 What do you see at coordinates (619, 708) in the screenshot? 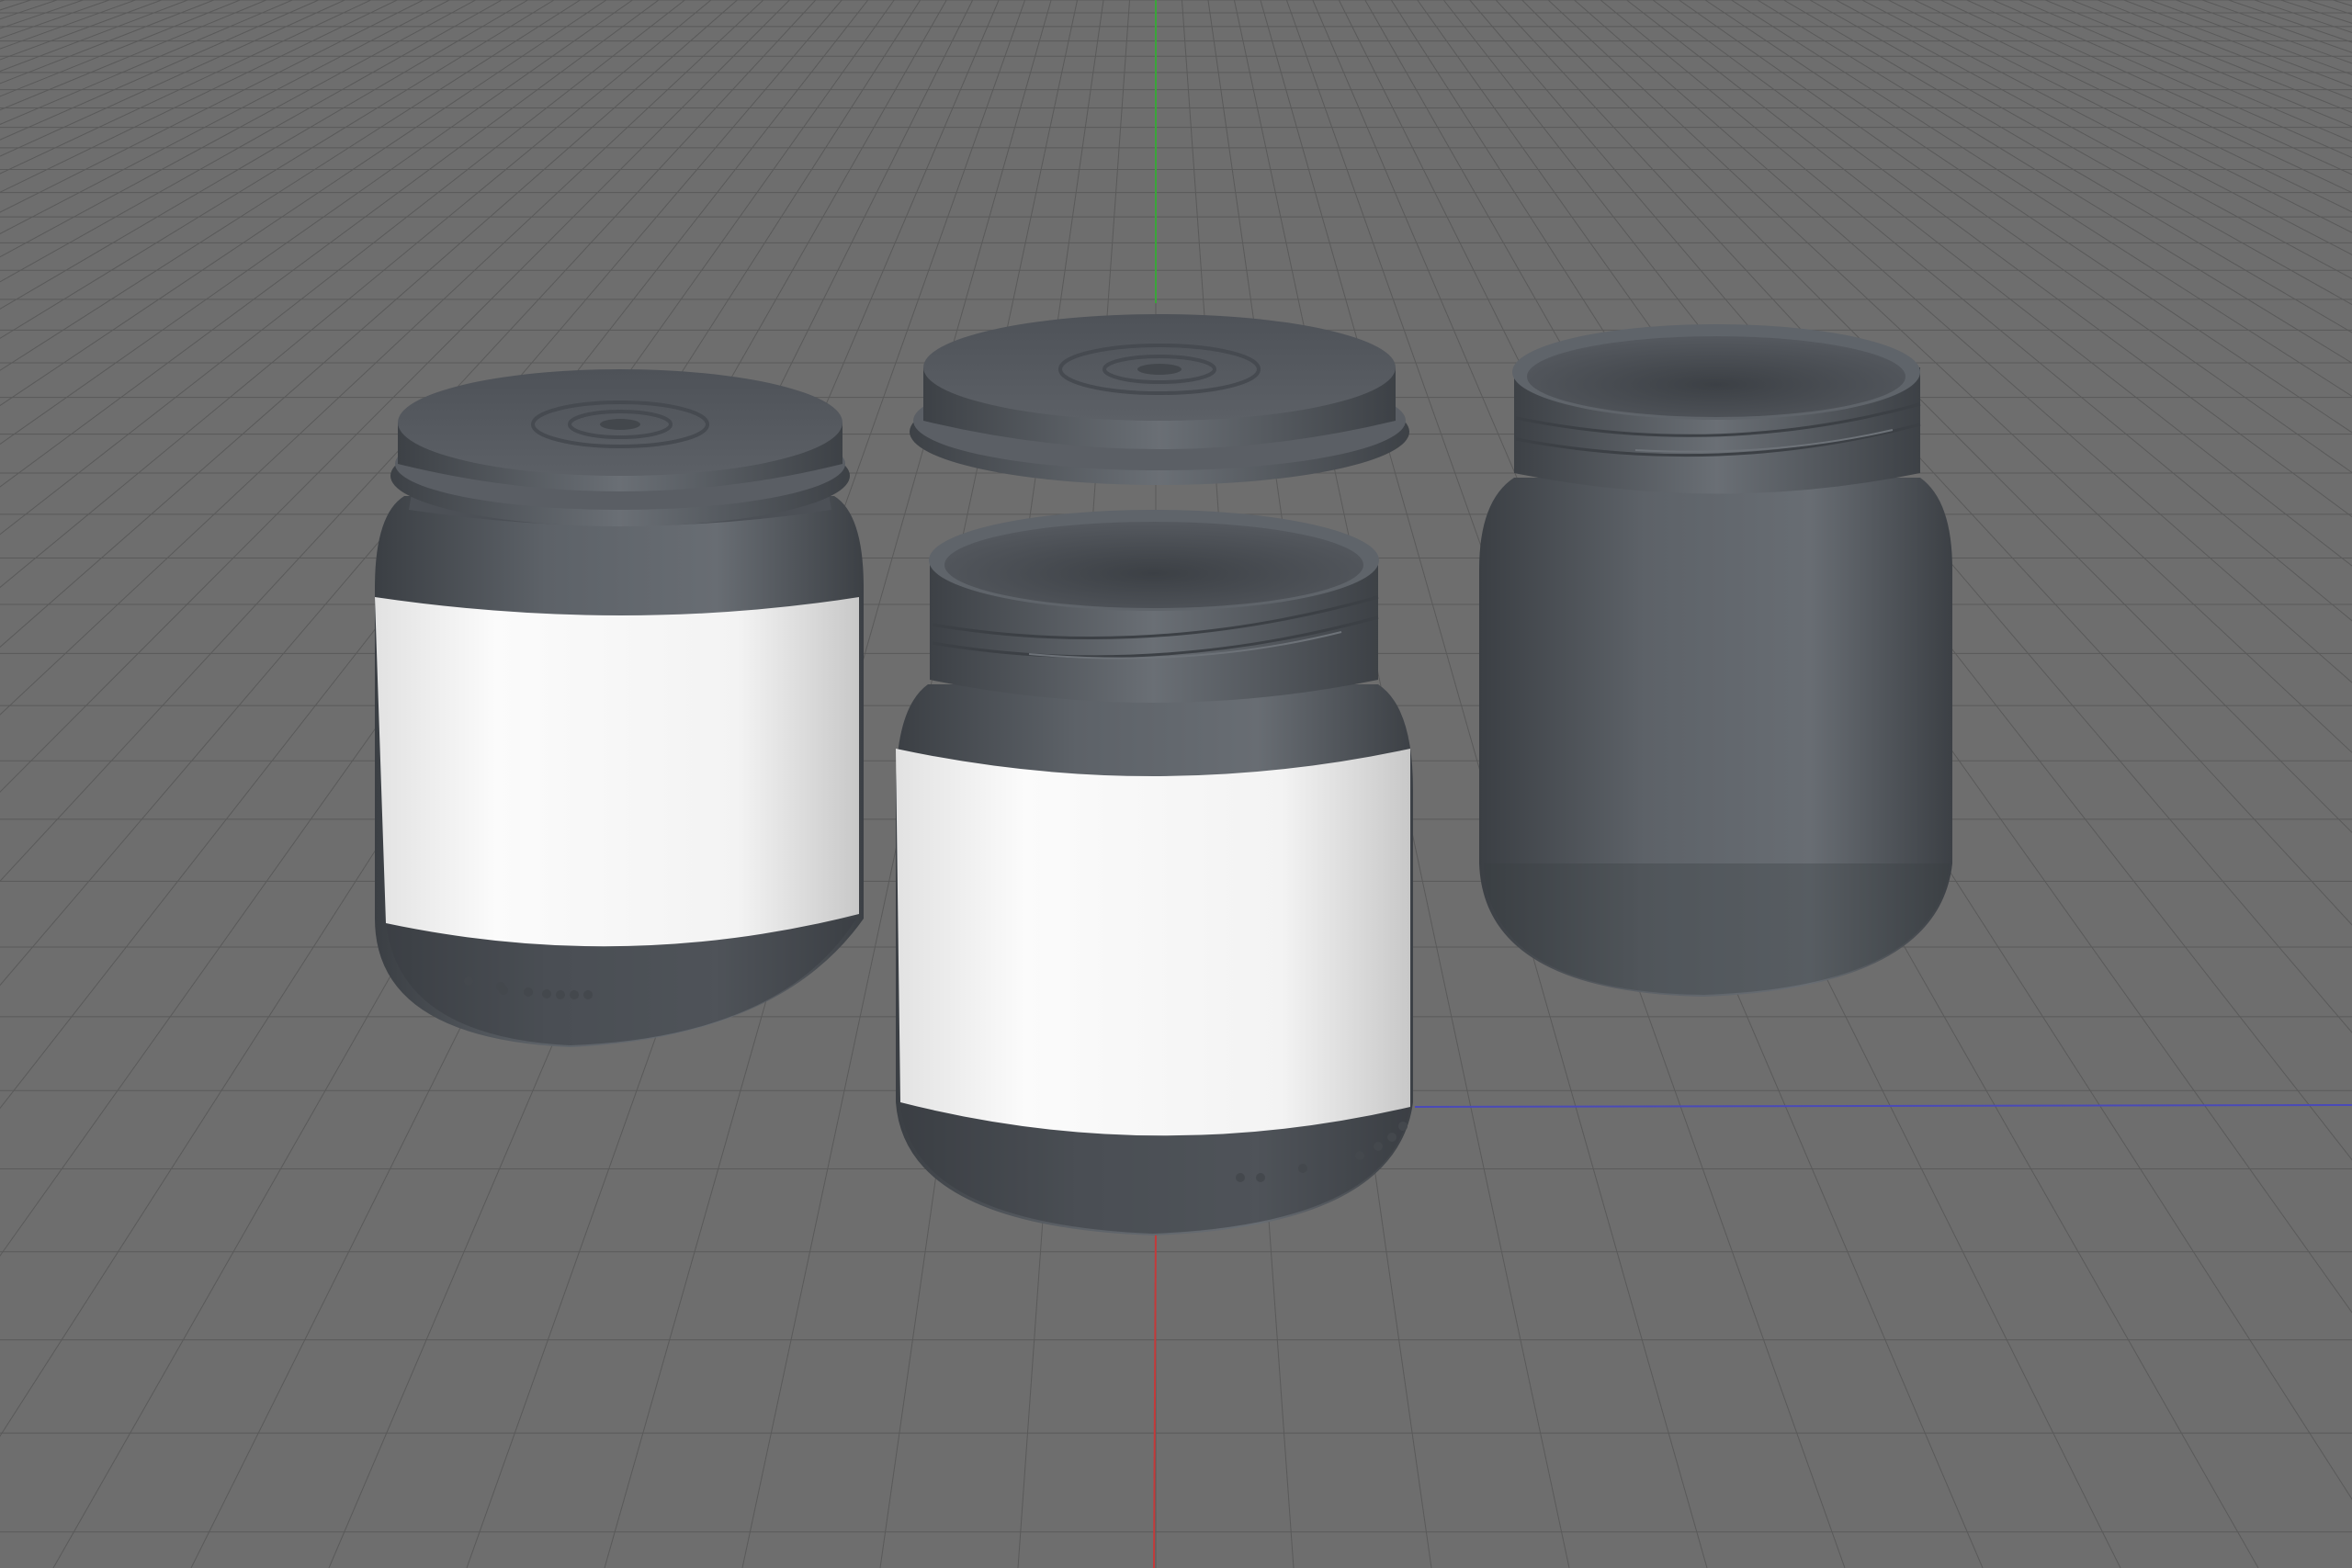
I see `jar-with-lid-left` at bounding box center [619, 708].